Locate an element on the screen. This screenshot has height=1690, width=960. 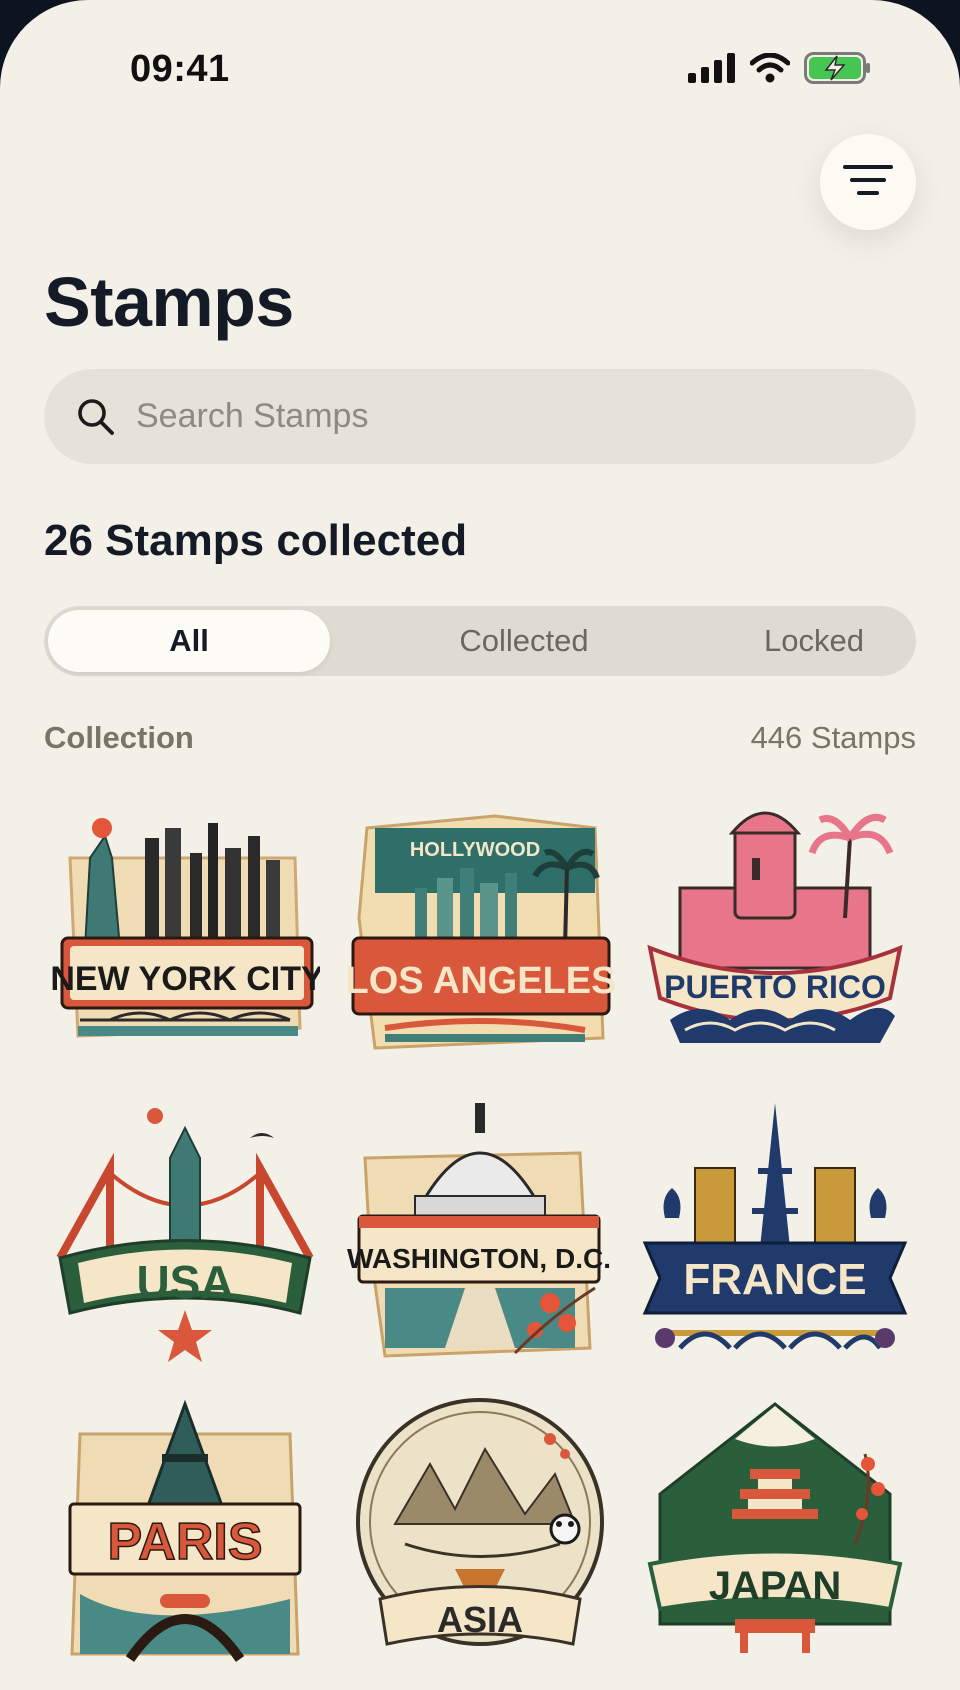
tab-collected: Collected is located at coordinates (524, 641).